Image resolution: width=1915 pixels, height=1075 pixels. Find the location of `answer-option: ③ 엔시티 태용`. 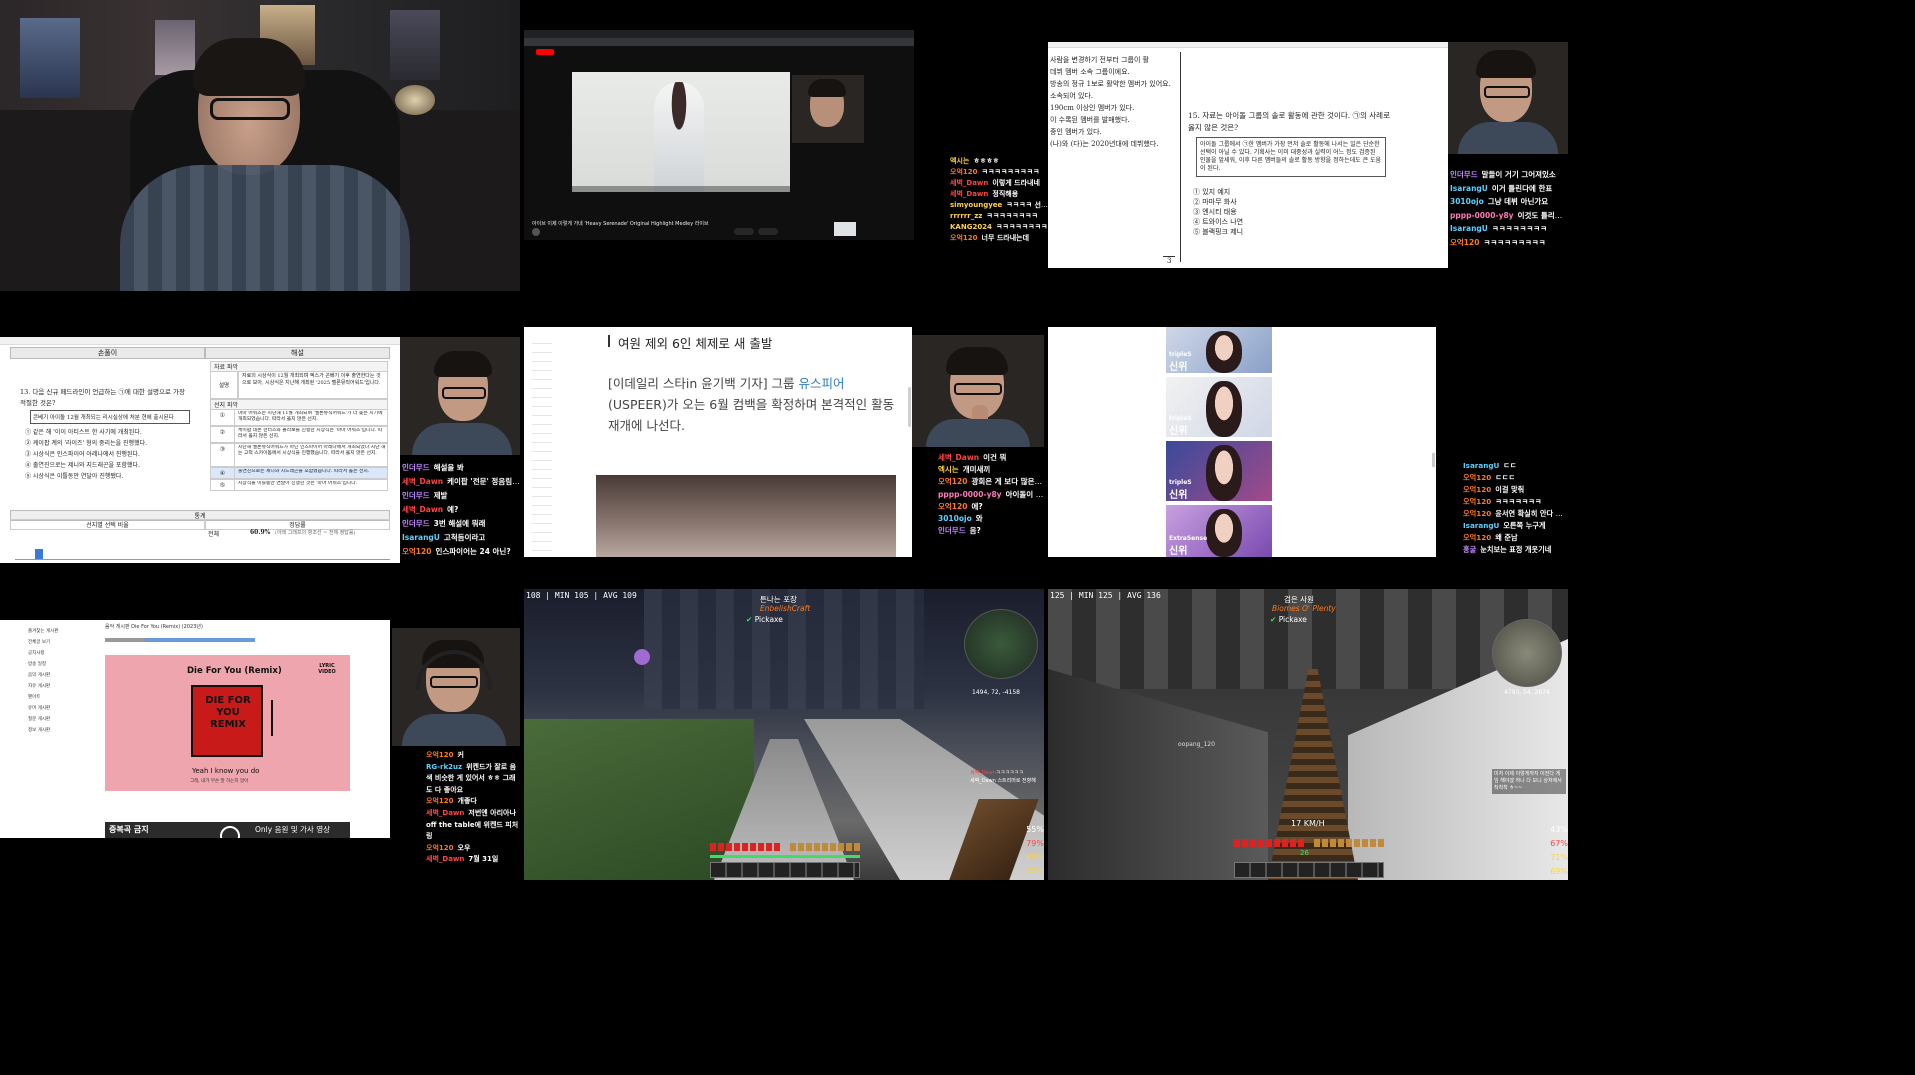

answer-option: ③ 엔시티 태용 is located at coordinates (1253, 212).